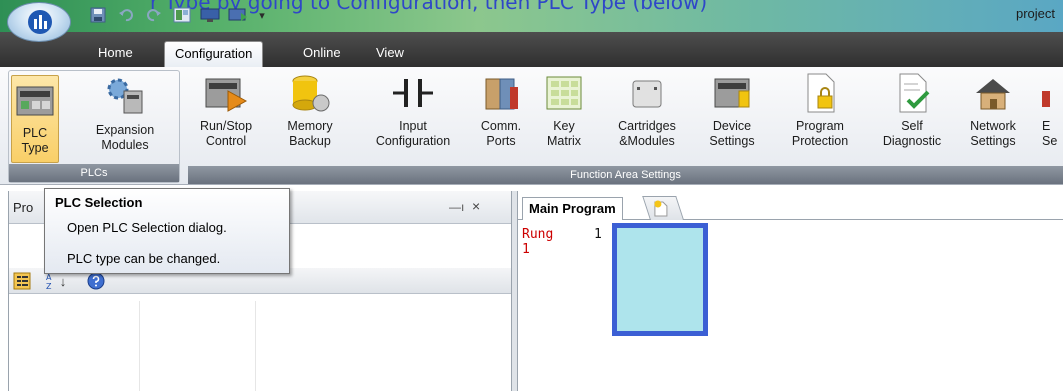 This screenshot has width=1063, height=391. I want to click on svg-text: Z, so click(49, 286).